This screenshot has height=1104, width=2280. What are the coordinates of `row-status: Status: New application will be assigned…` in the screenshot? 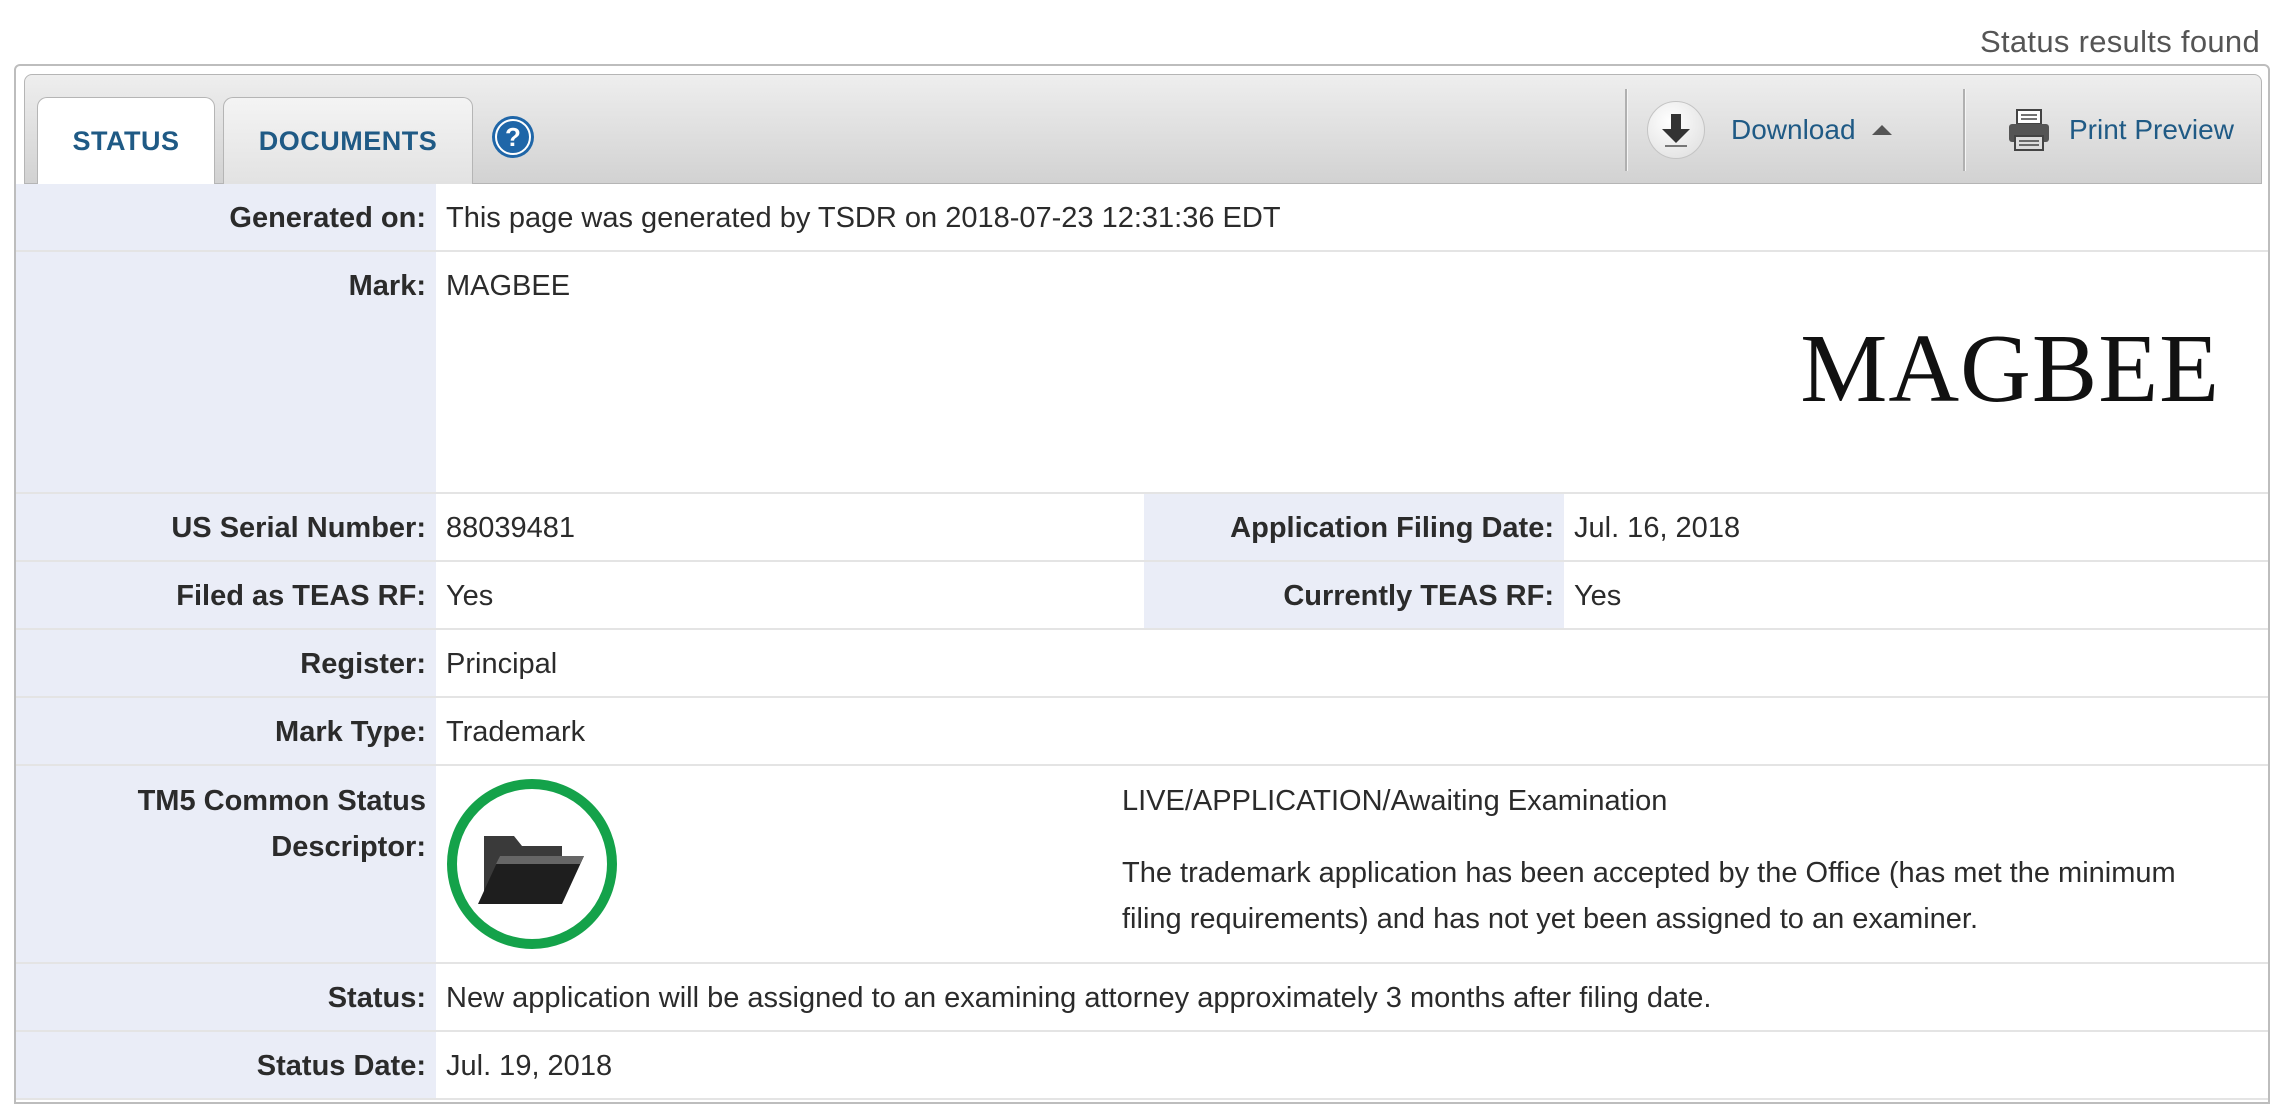 It's located at (1142, 998).